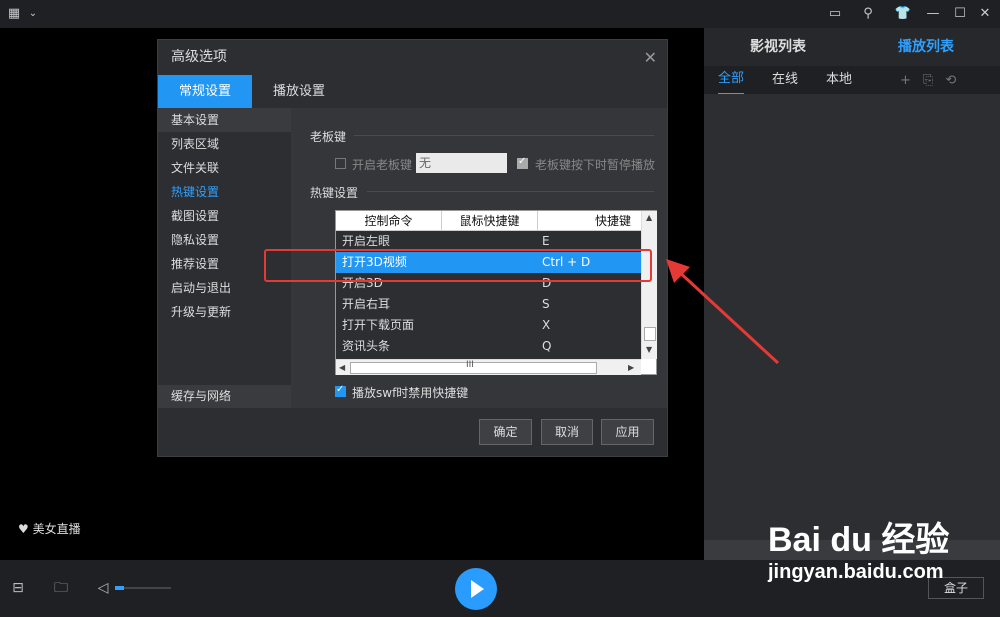  Describe the element at coordinates (595, 165) in the screenshot. I see `pause-label: 老板键按下时暂停播放` at that location.